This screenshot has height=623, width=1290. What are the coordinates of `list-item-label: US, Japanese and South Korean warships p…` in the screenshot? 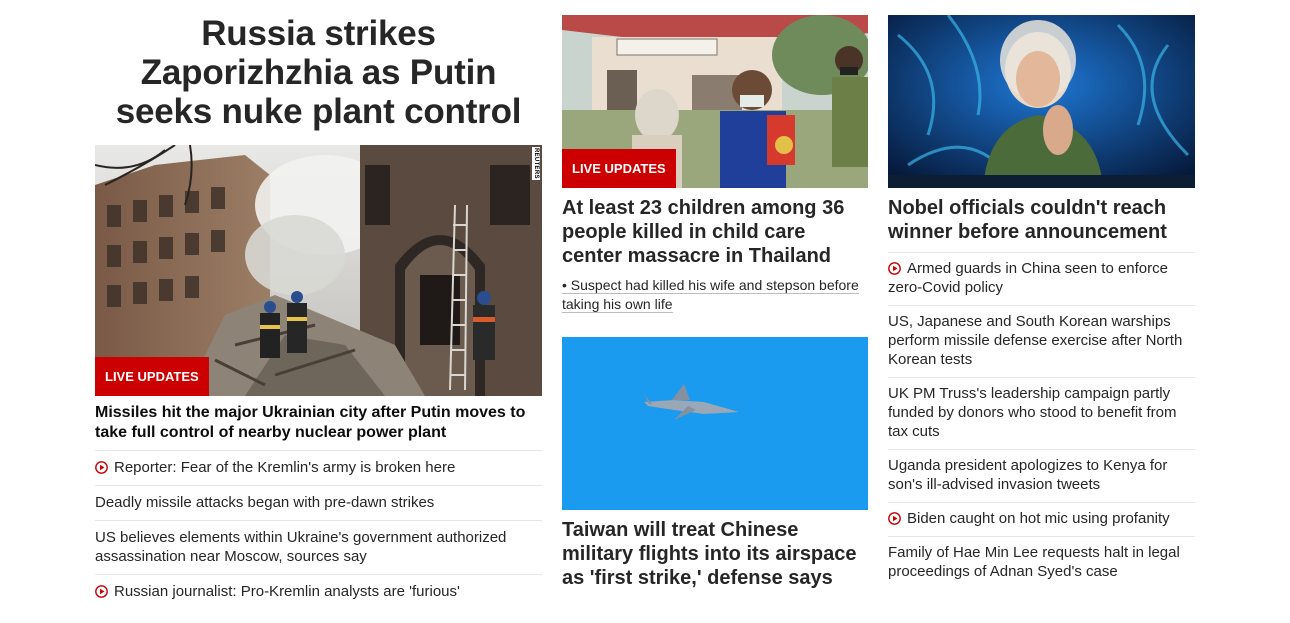 It's located at (1035, 340).